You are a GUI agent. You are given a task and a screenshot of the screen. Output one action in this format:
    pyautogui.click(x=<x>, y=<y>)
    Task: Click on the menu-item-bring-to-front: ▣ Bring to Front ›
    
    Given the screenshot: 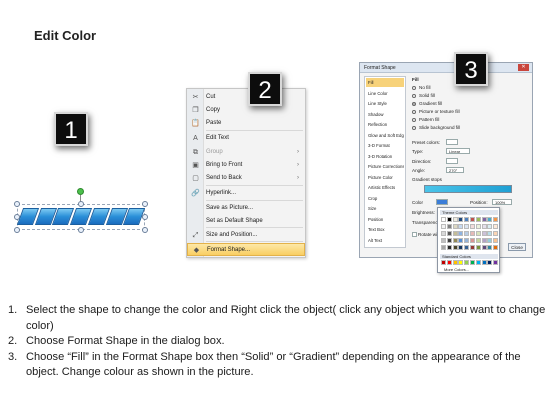 What is the action you would take?
    pyautogui.click(x=246, y=165)
    